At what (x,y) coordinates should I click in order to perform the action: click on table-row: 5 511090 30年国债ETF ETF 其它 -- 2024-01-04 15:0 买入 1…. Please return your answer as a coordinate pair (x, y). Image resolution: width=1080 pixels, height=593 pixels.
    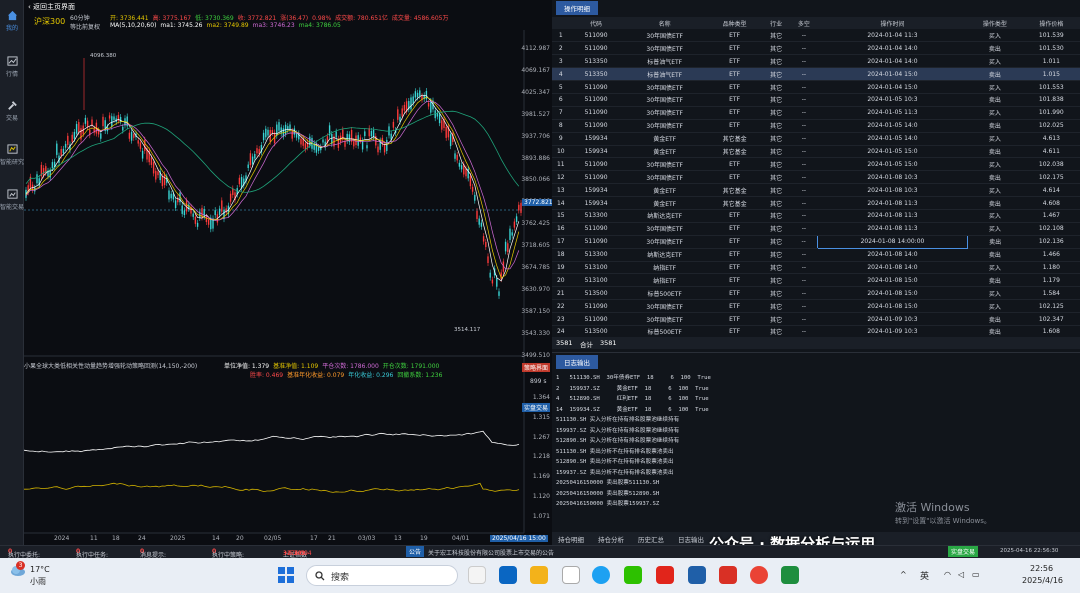
    Looking at the image, I should click on (816, 87).